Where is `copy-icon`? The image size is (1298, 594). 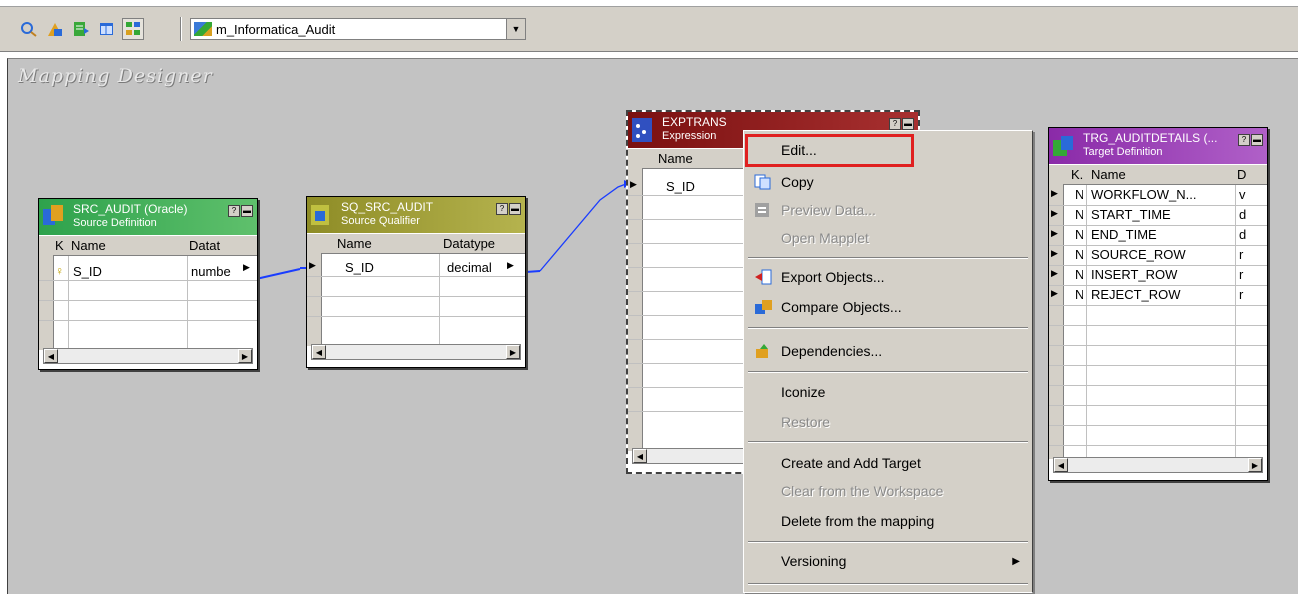
copy-icon is located at coordinates (764, 182).